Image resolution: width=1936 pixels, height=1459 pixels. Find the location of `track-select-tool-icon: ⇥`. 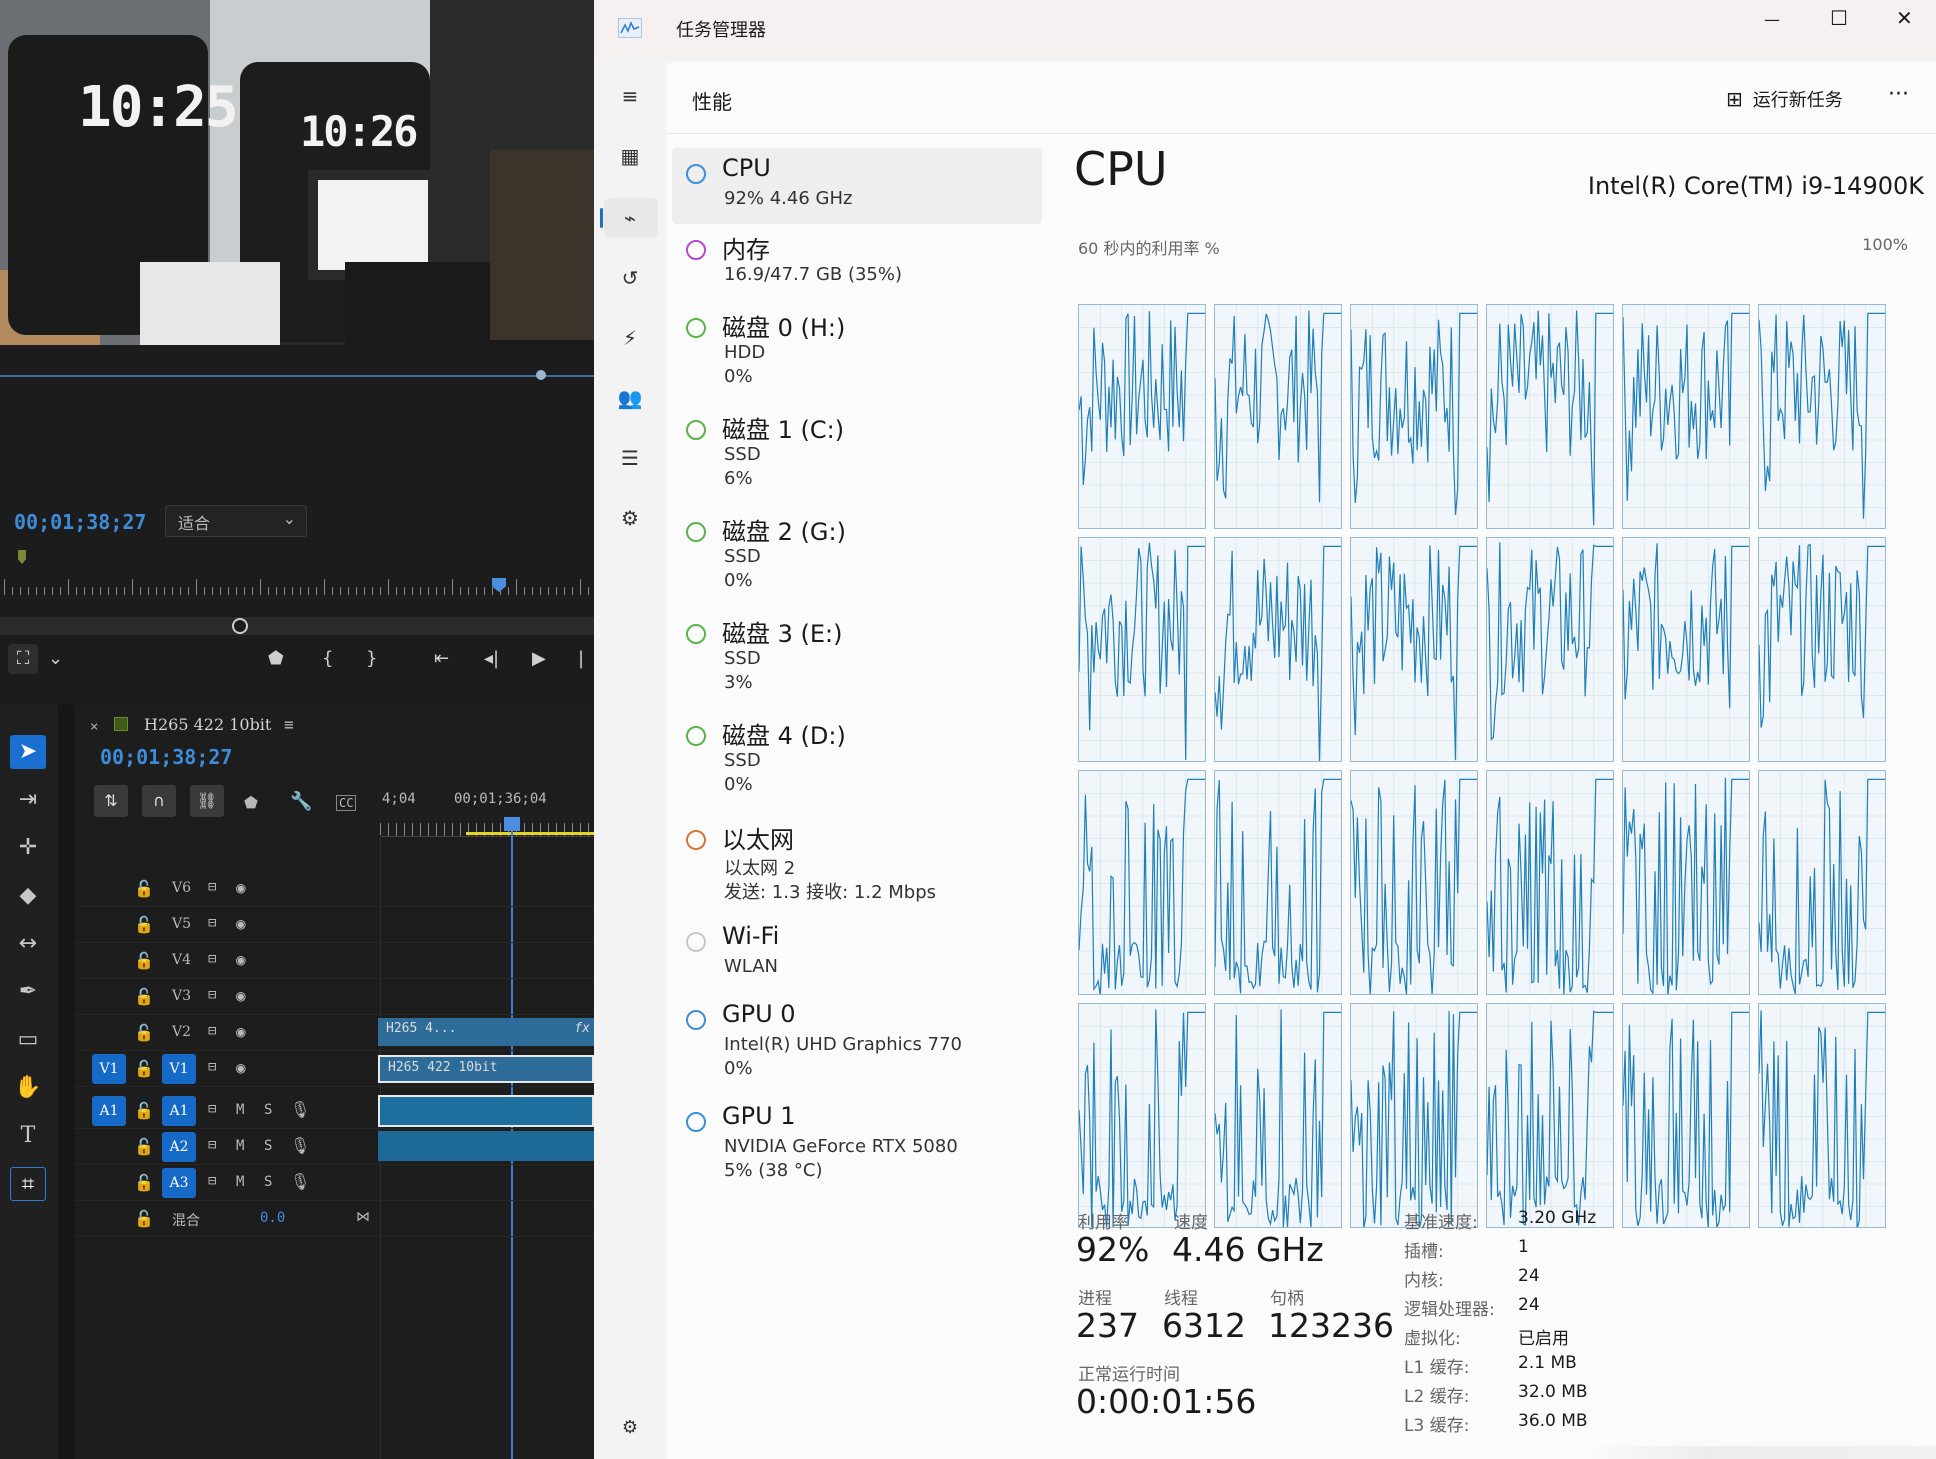

track-select-tool-icon: ⇥ is located at coordinates (28, 800).